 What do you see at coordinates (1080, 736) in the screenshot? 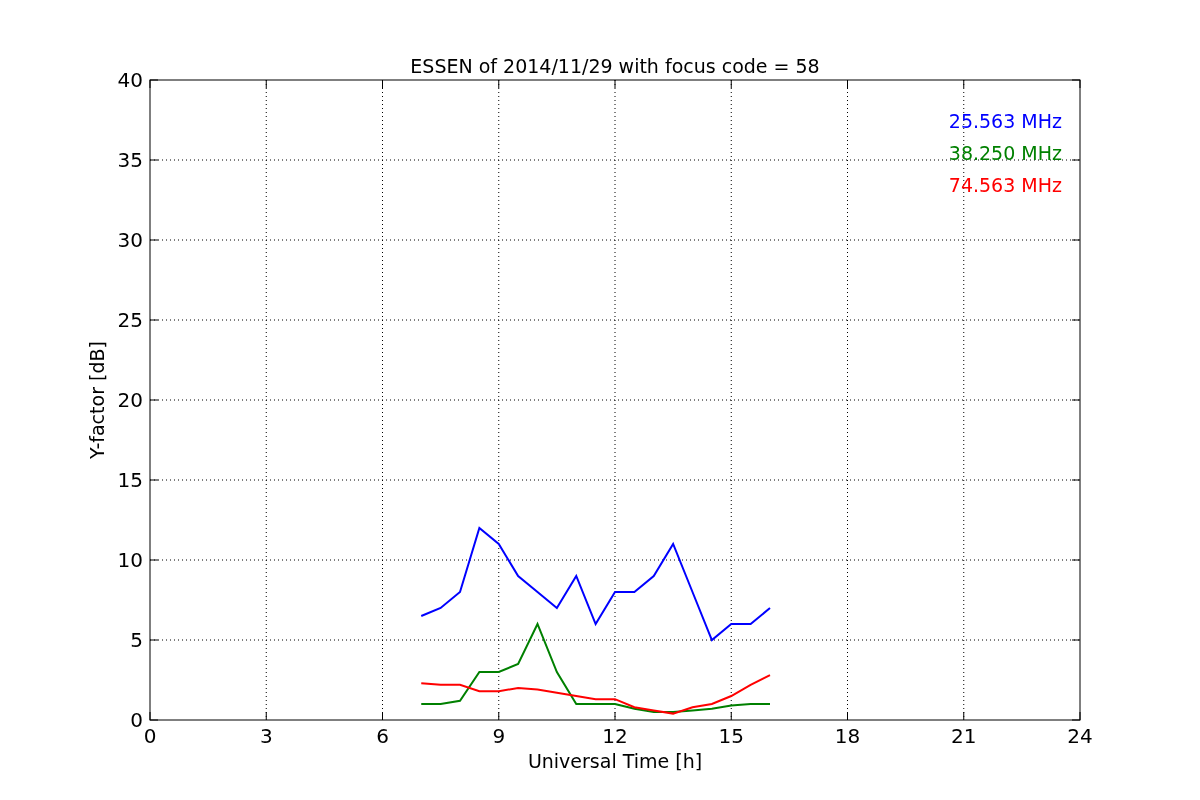
I see `tick-label: 24` at bounding box center [1080, 736].